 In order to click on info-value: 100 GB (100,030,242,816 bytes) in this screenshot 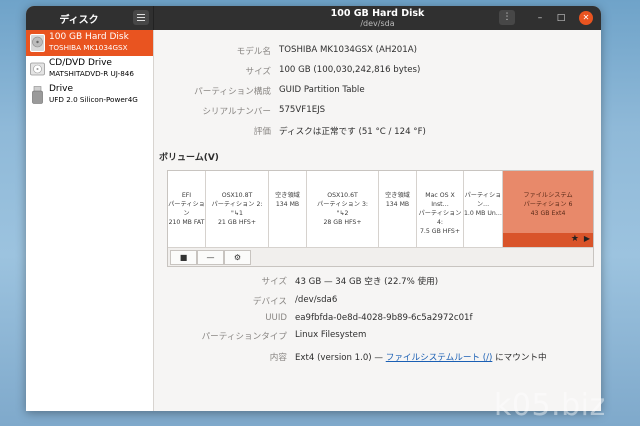, I will do `click(350, 70)`.